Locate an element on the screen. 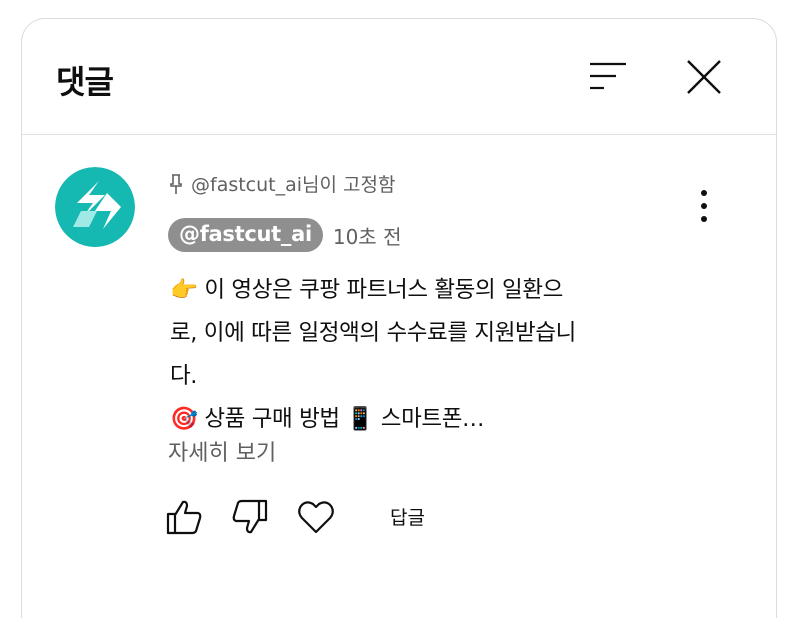 Image resolution: width=798 pixels, height=618 pixels. like-button is located at coordinates (184, 517).